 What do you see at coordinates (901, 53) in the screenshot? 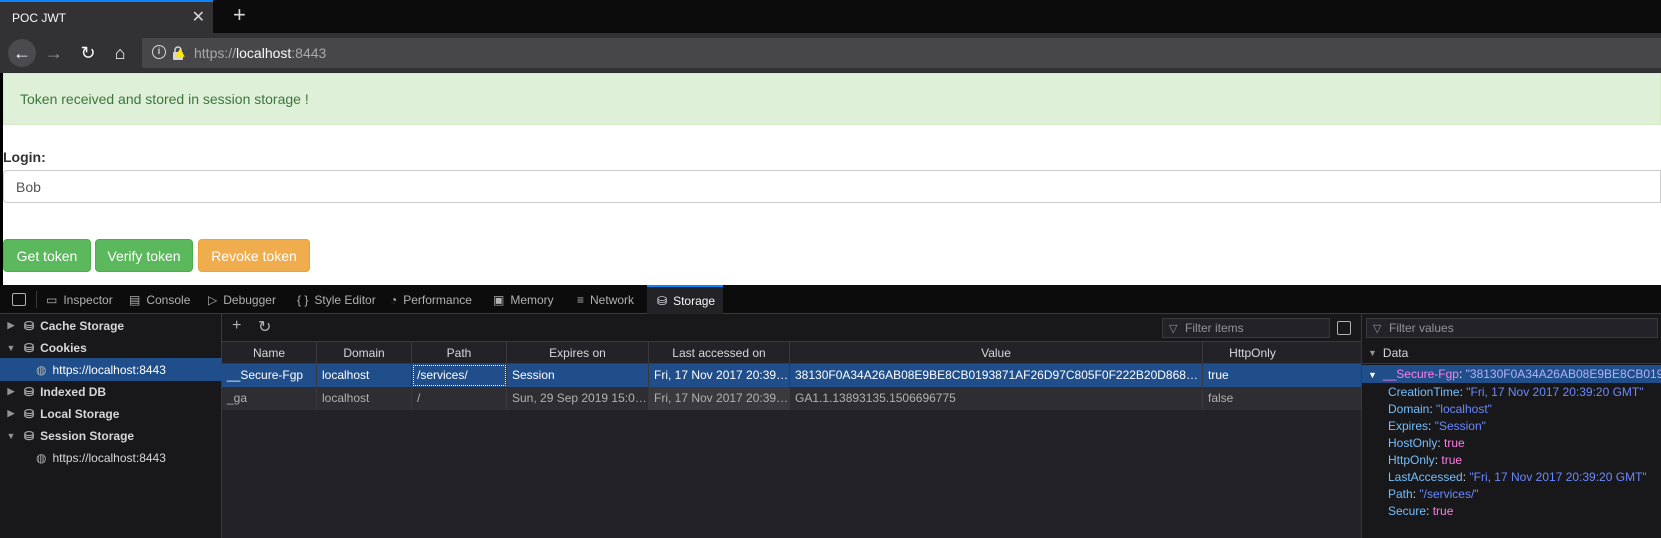
I see `url-bar: i https://localhost:8443` at bounding box center [901, 53].